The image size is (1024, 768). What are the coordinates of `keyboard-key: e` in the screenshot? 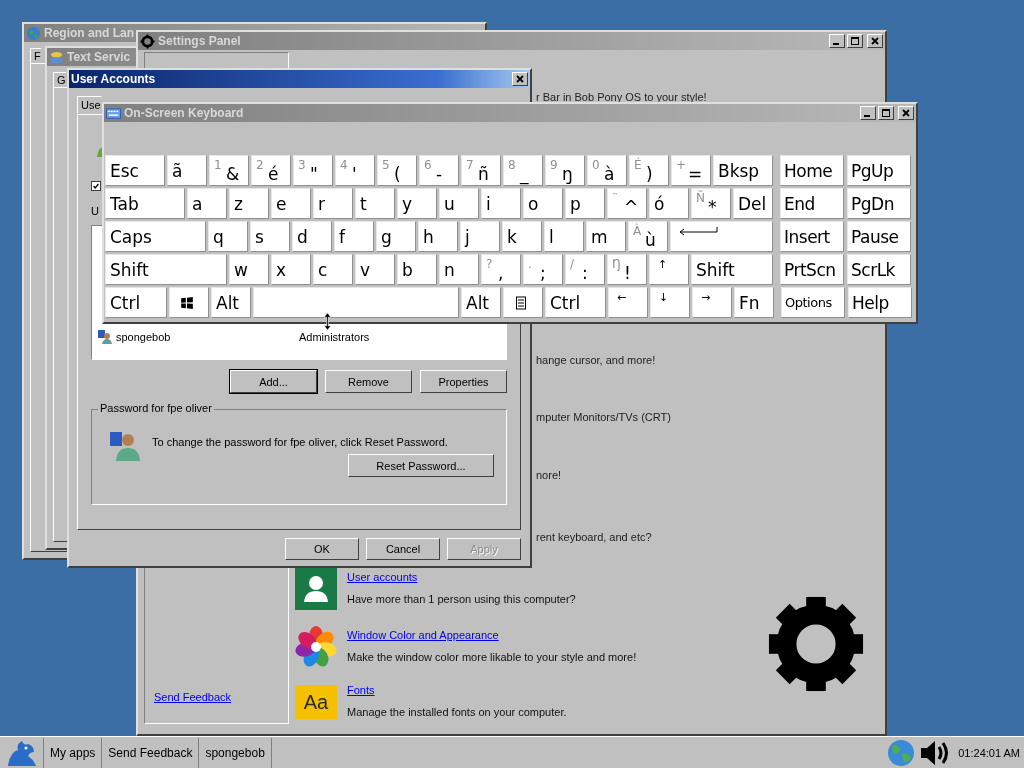 It's located at (291, 203).